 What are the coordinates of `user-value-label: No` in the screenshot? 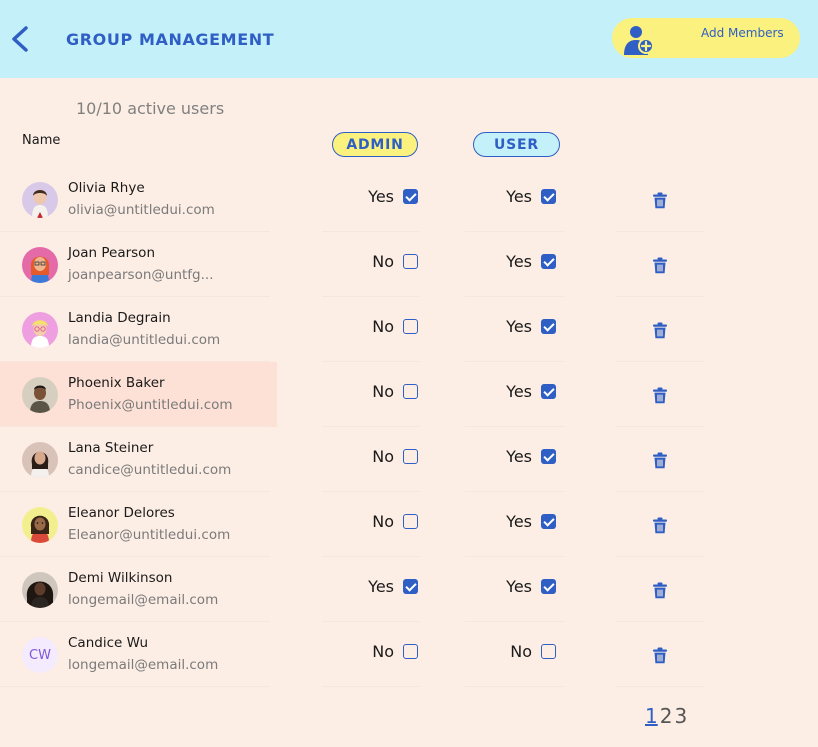 It's located at (521, 651).